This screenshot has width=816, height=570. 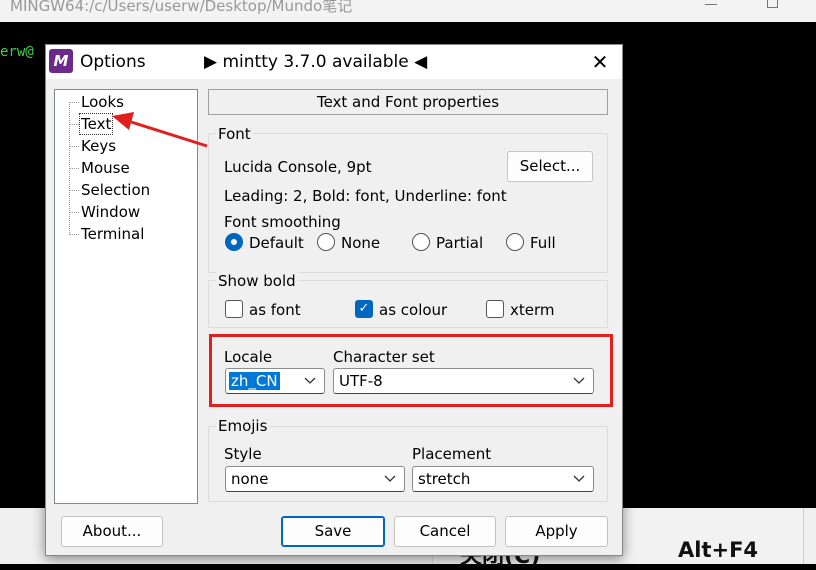 What do you see at coordinates (364, 309) in the screenshot?
I see `bold-as-colour-checkbox: ✓` at bounding box center [364, 309].